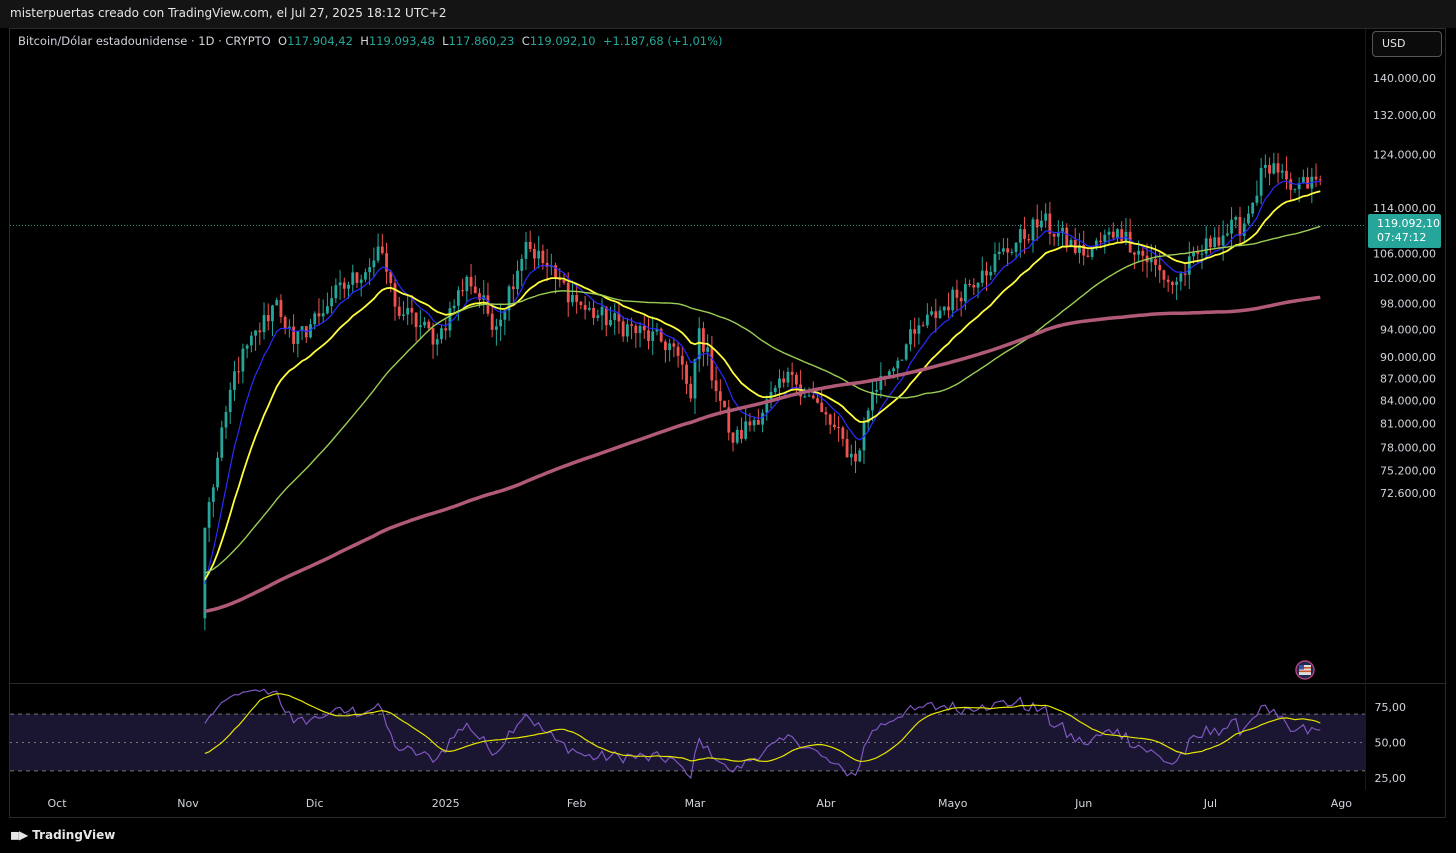 This screenshot has width=1456, height=853. Describe the element at coordinates (953, 803) in the screenshot. I see `time-tick-label: Mayo` at that location.